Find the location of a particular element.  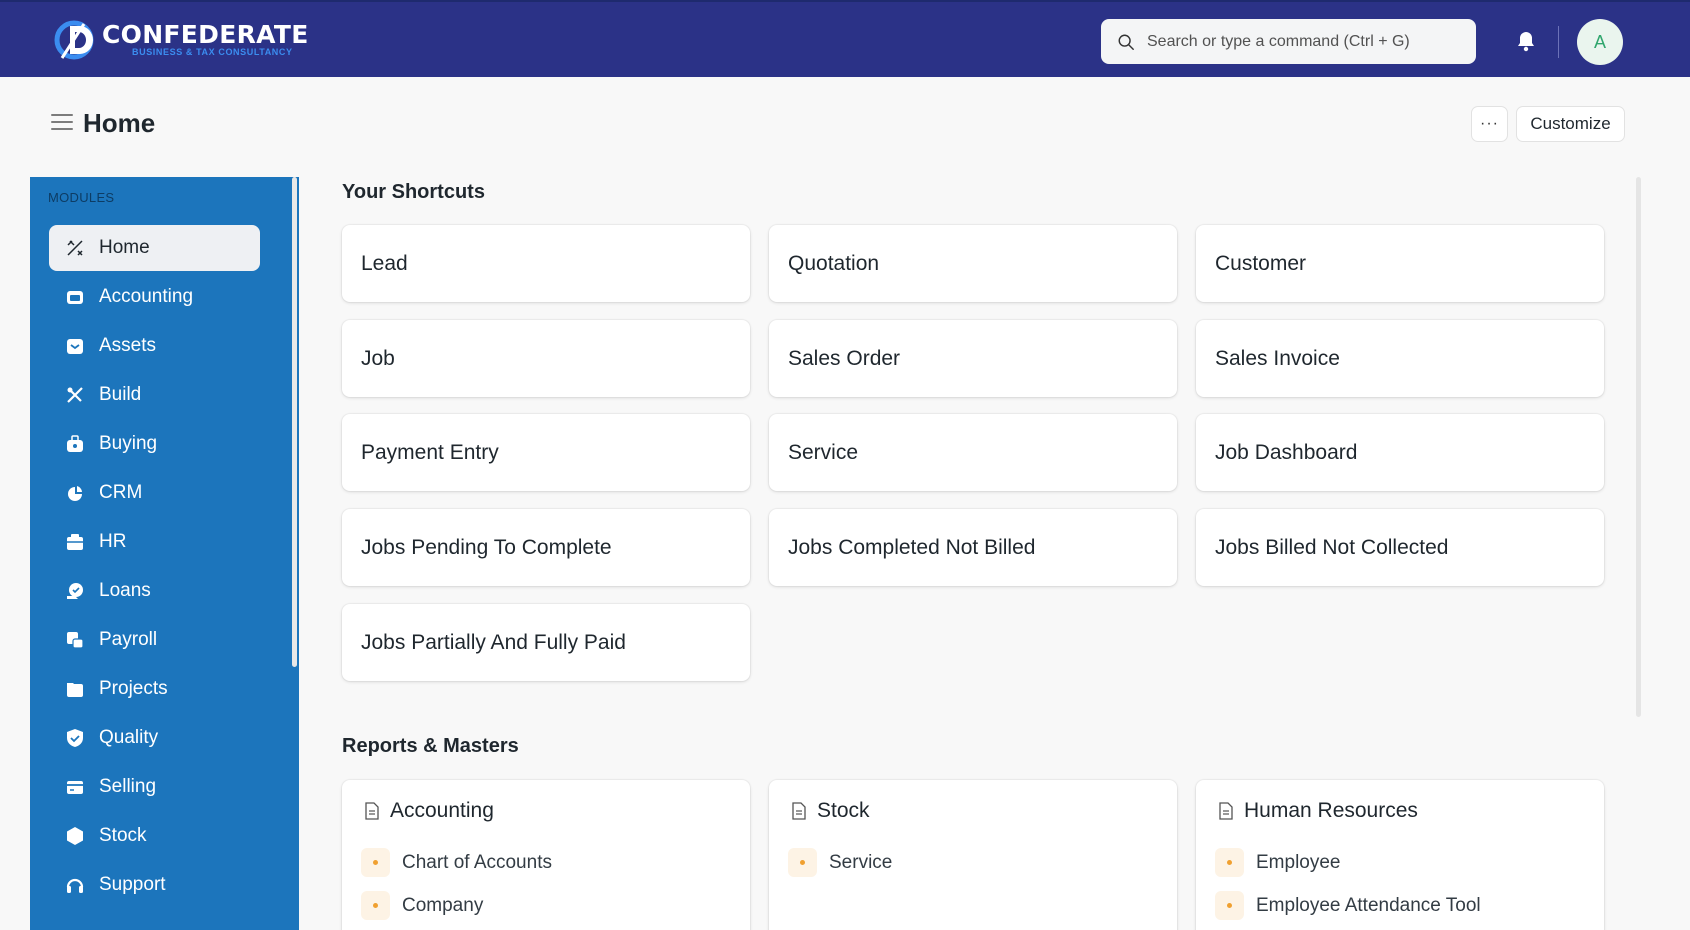

shortcut-service: Service is located at coordinates (973, 452).